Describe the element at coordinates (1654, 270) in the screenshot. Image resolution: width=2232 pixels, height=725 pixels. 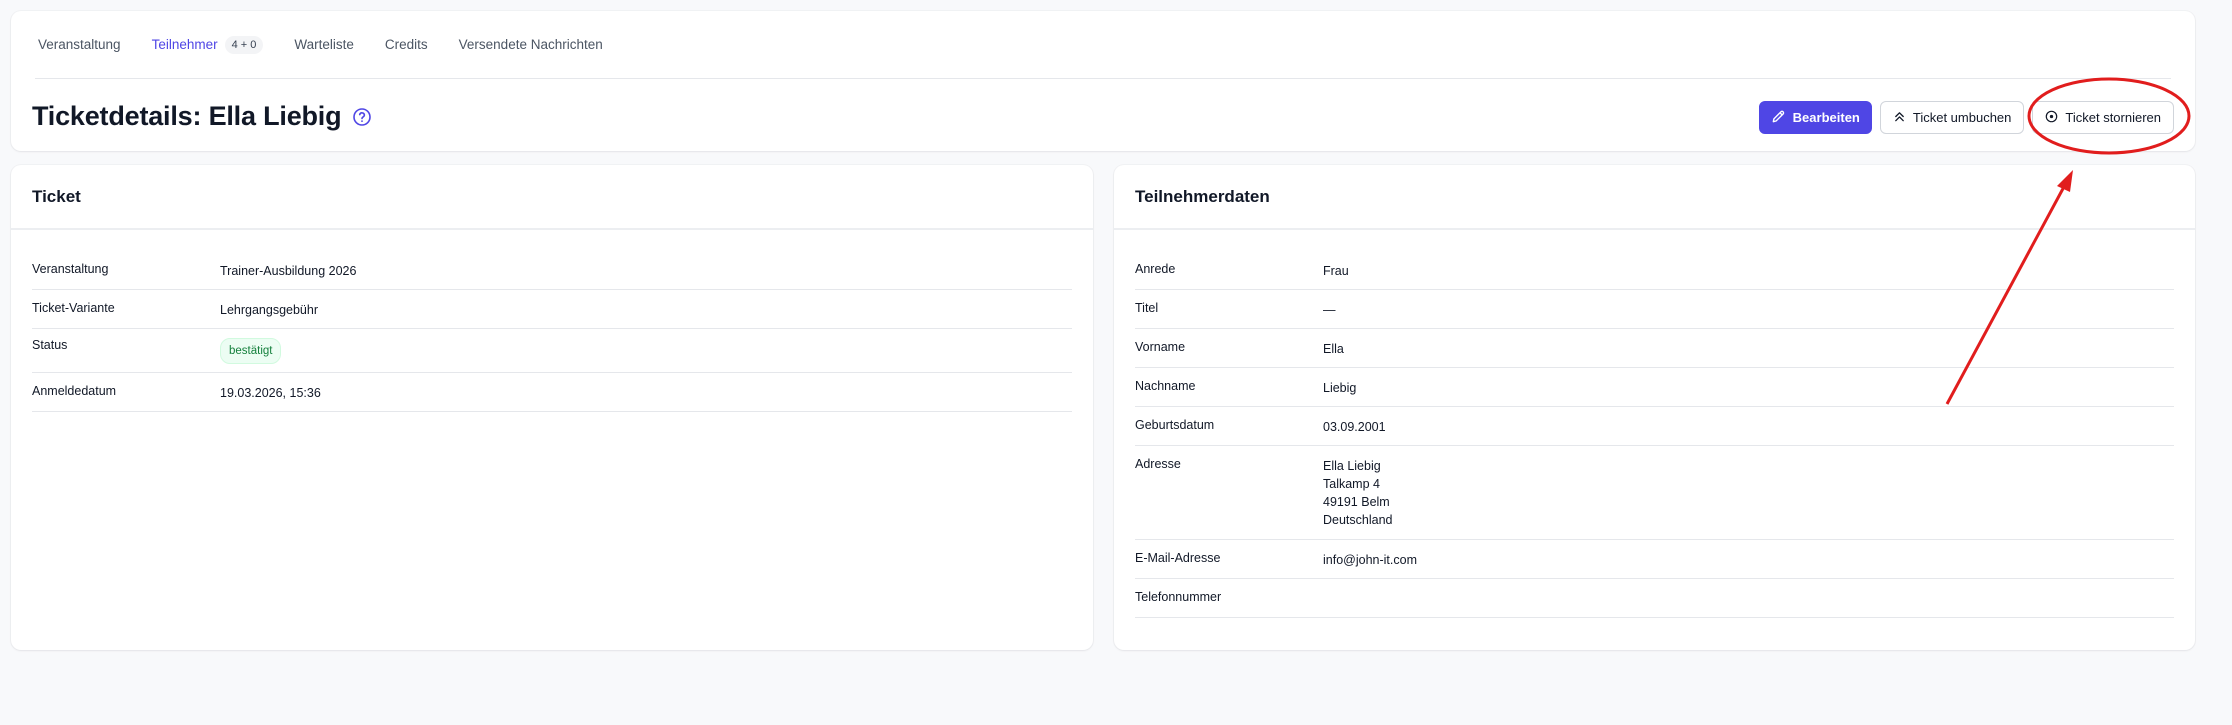
I see `detail-row: Anrede Frau` at that location.